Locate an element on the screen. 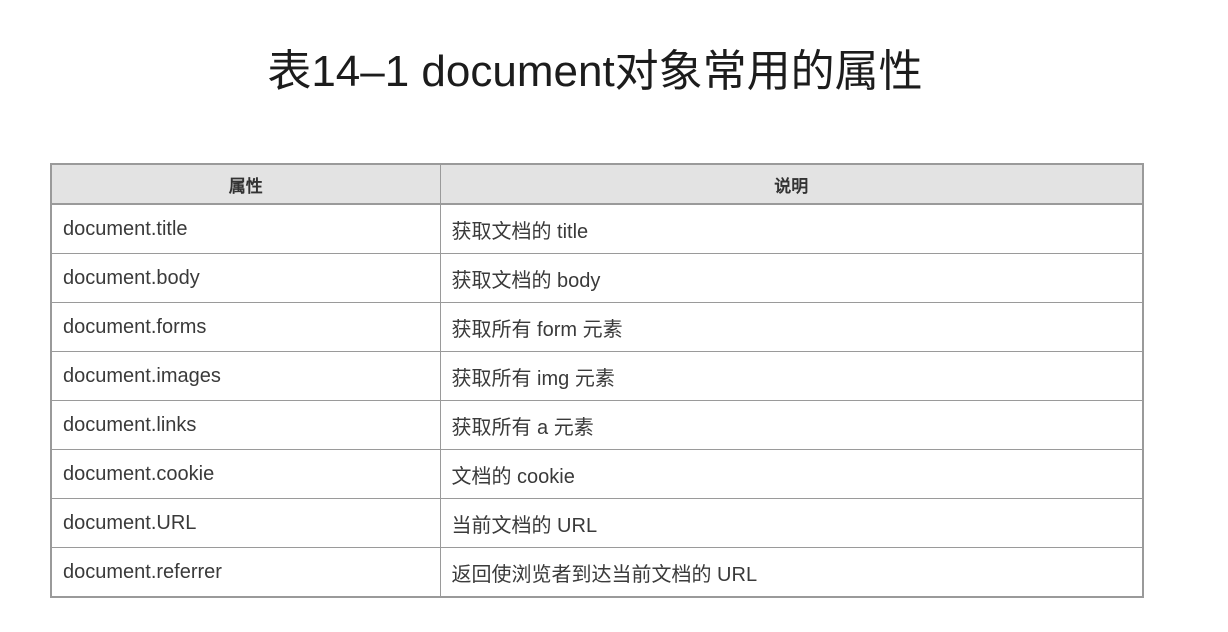  table-row: document.body 获取文档的 body is located at coordinates (597, 278).